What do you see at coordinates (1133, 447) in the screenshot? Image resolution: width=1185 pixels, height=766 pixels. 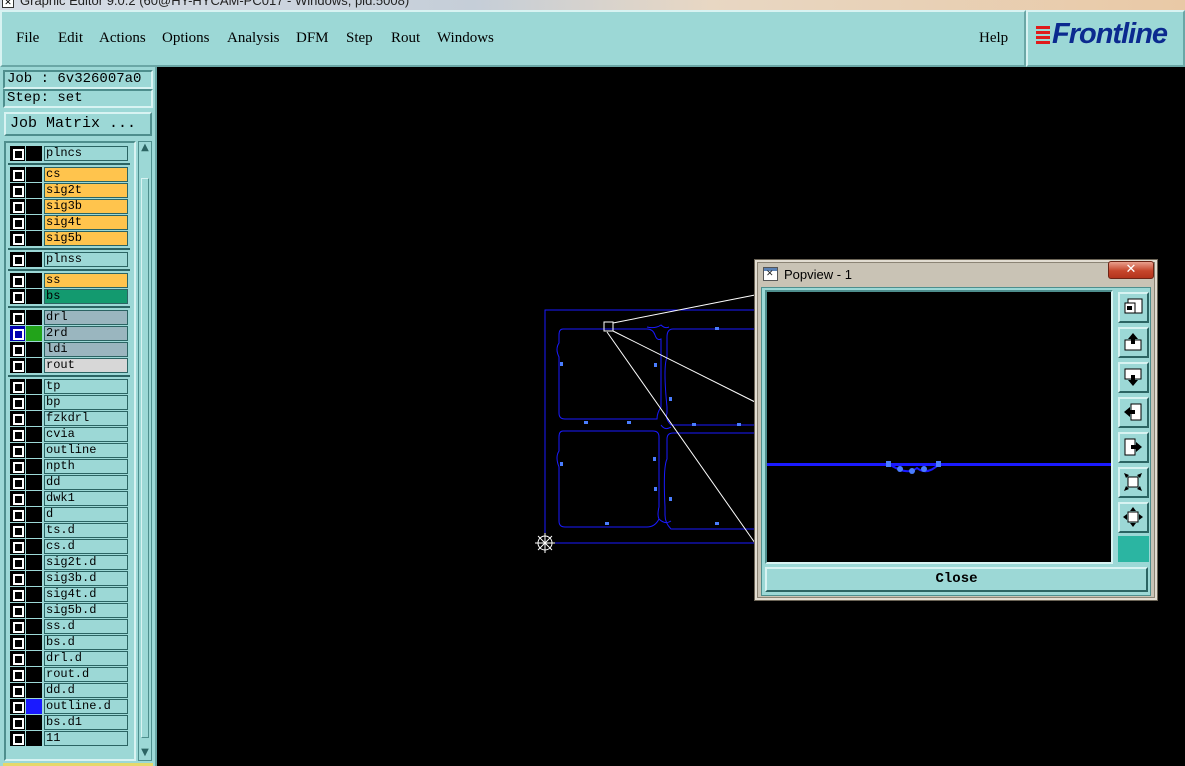 I see `pan-right-icon` at bounding box center [1133, 447].